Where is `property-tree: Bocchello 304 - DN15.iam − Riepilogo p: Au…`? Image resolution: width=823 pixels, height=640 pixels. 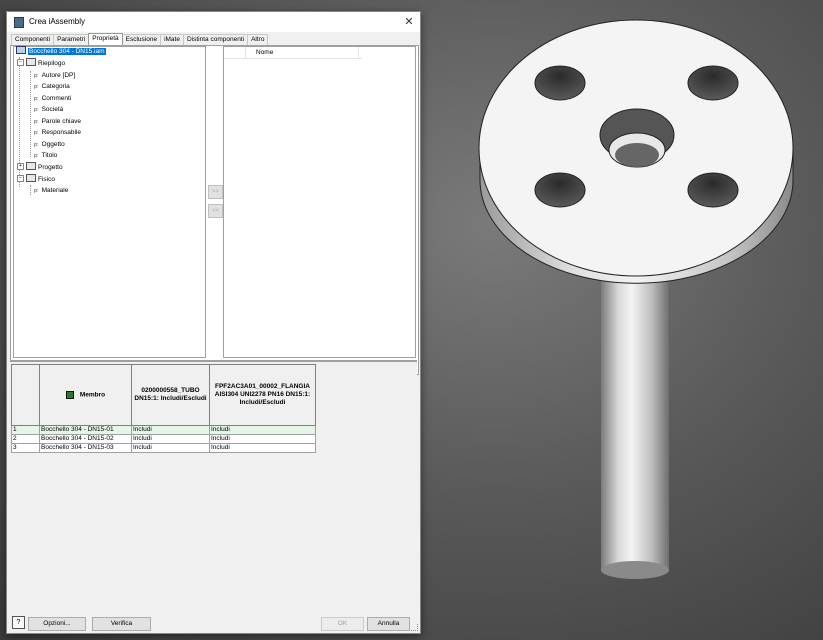
property-tree: Bocchello 304 - DN15.iam − Riepilogo p: Au… is located at coordinates (109, 202).